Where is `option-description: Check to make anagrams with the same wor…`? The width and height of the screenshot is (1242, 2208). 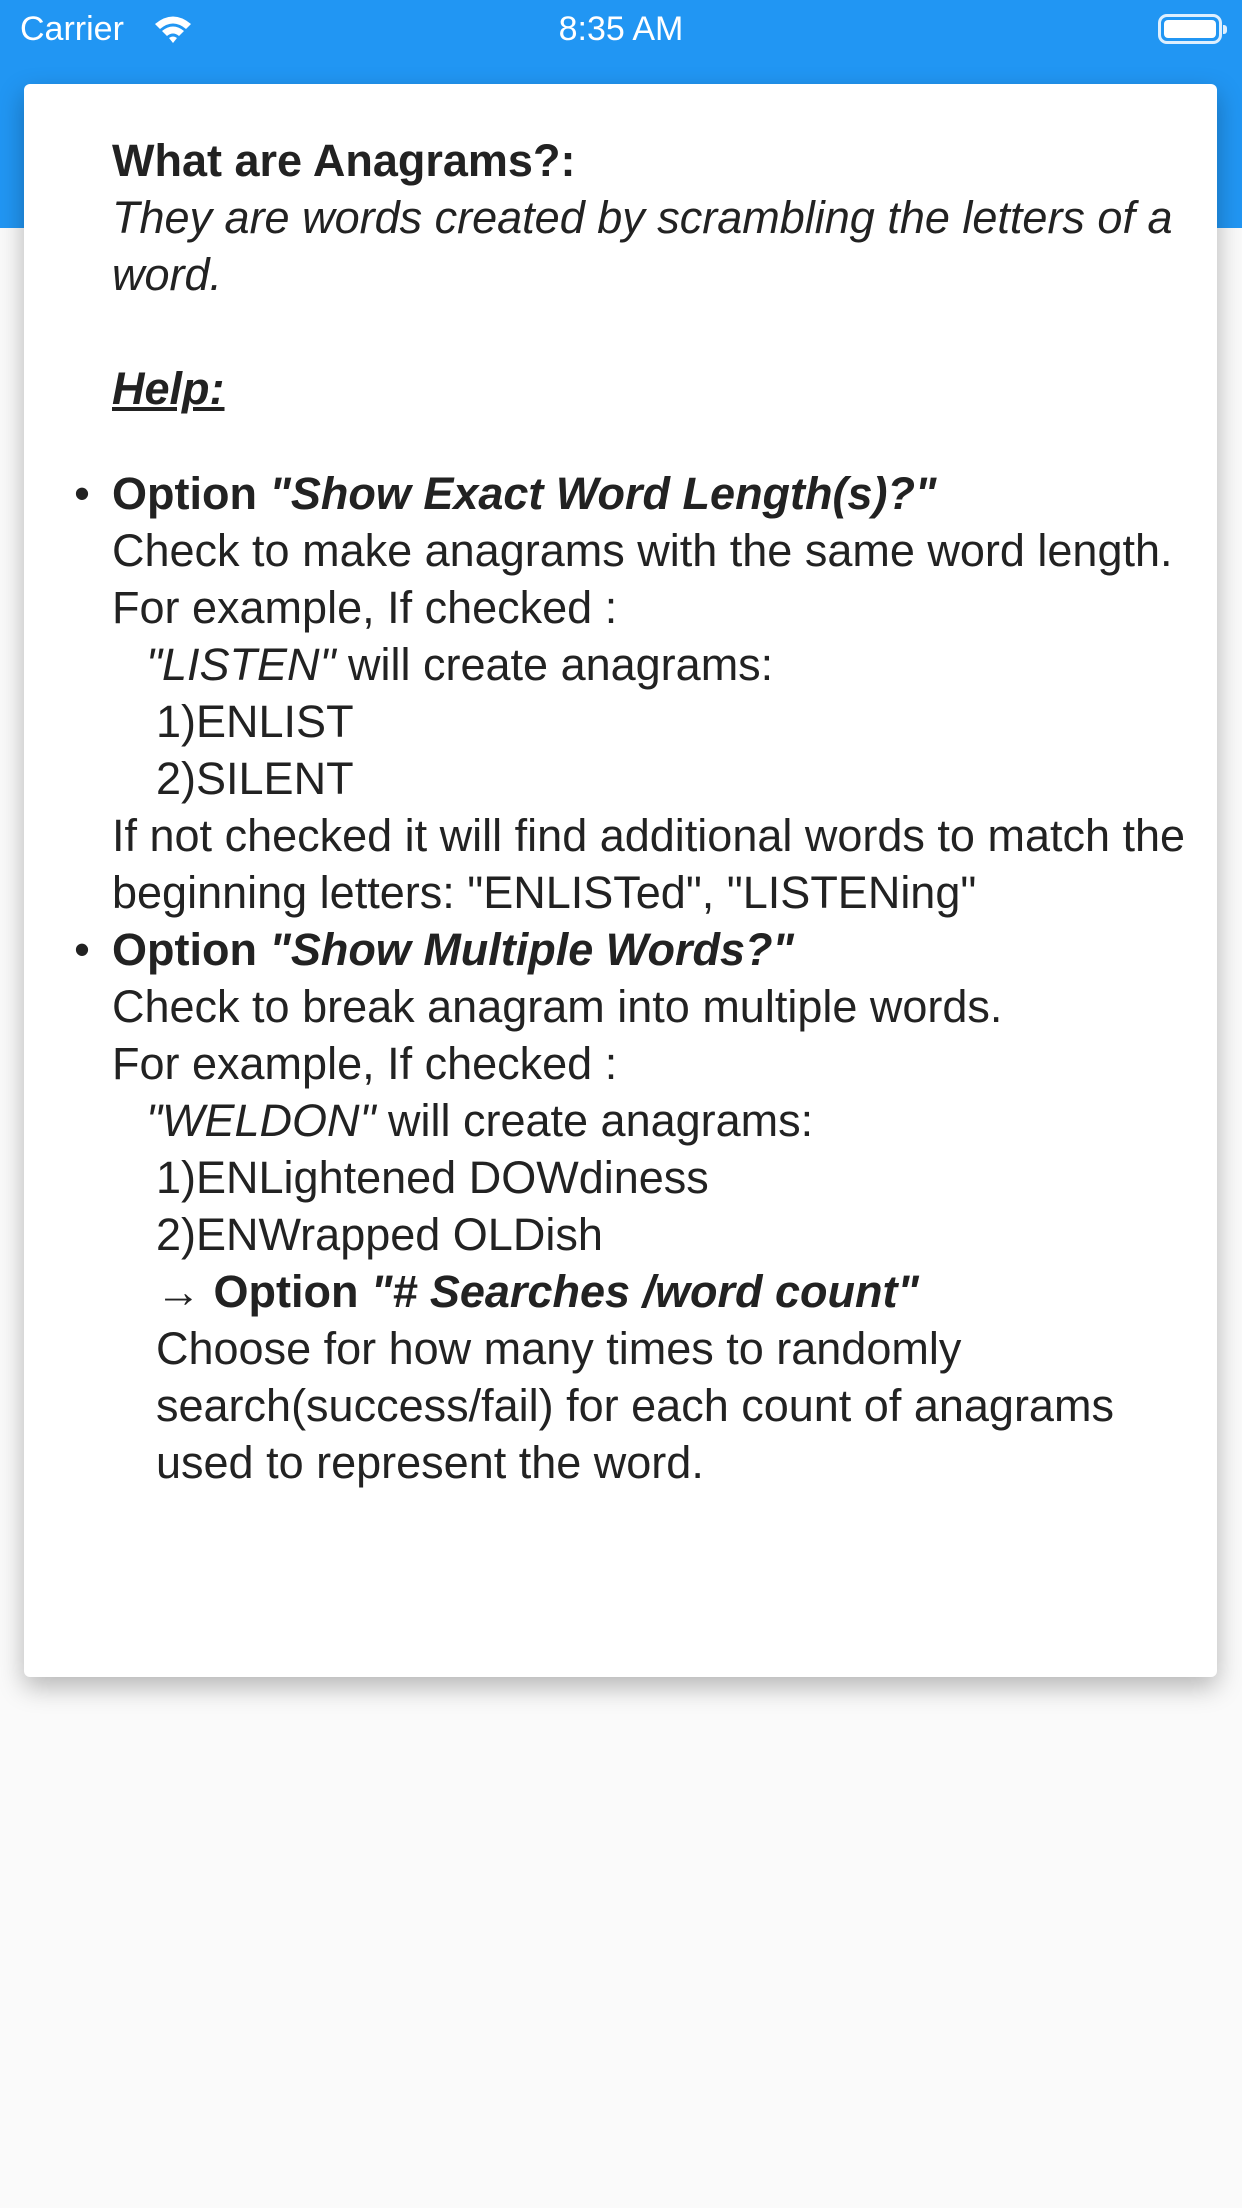 option-description: Check to make anagrams with the same wor… is located at coordinates (642, 550).